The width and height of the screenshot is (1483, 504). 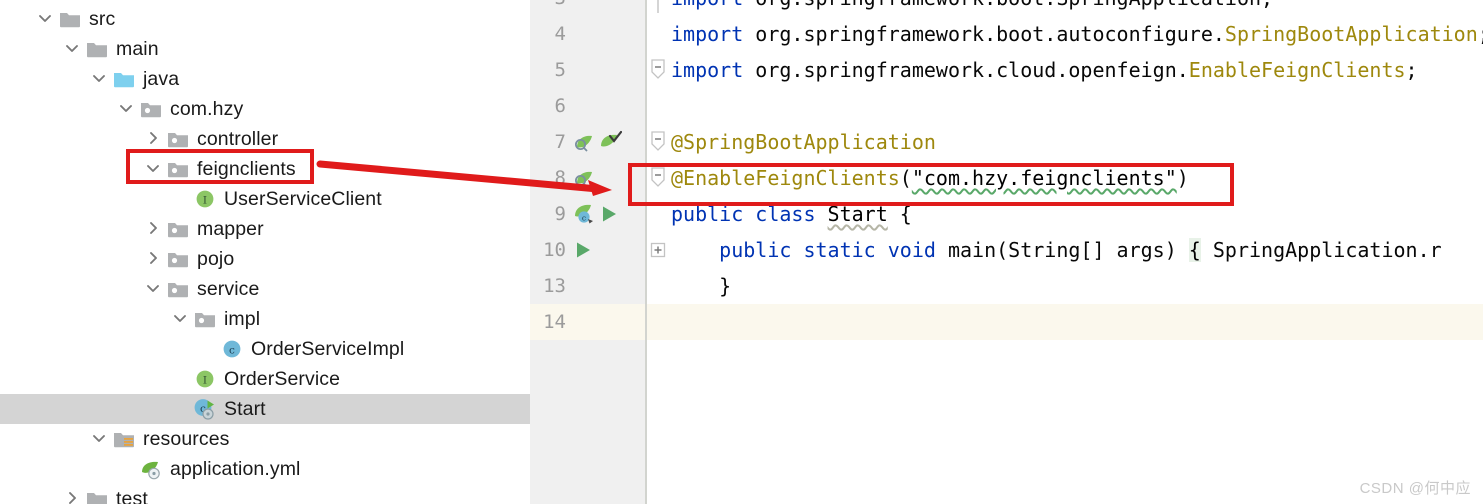 What do you see at coordinates (972, 250) in the screenshot?
I see `code-token: main` at bounding box center [972, 250].